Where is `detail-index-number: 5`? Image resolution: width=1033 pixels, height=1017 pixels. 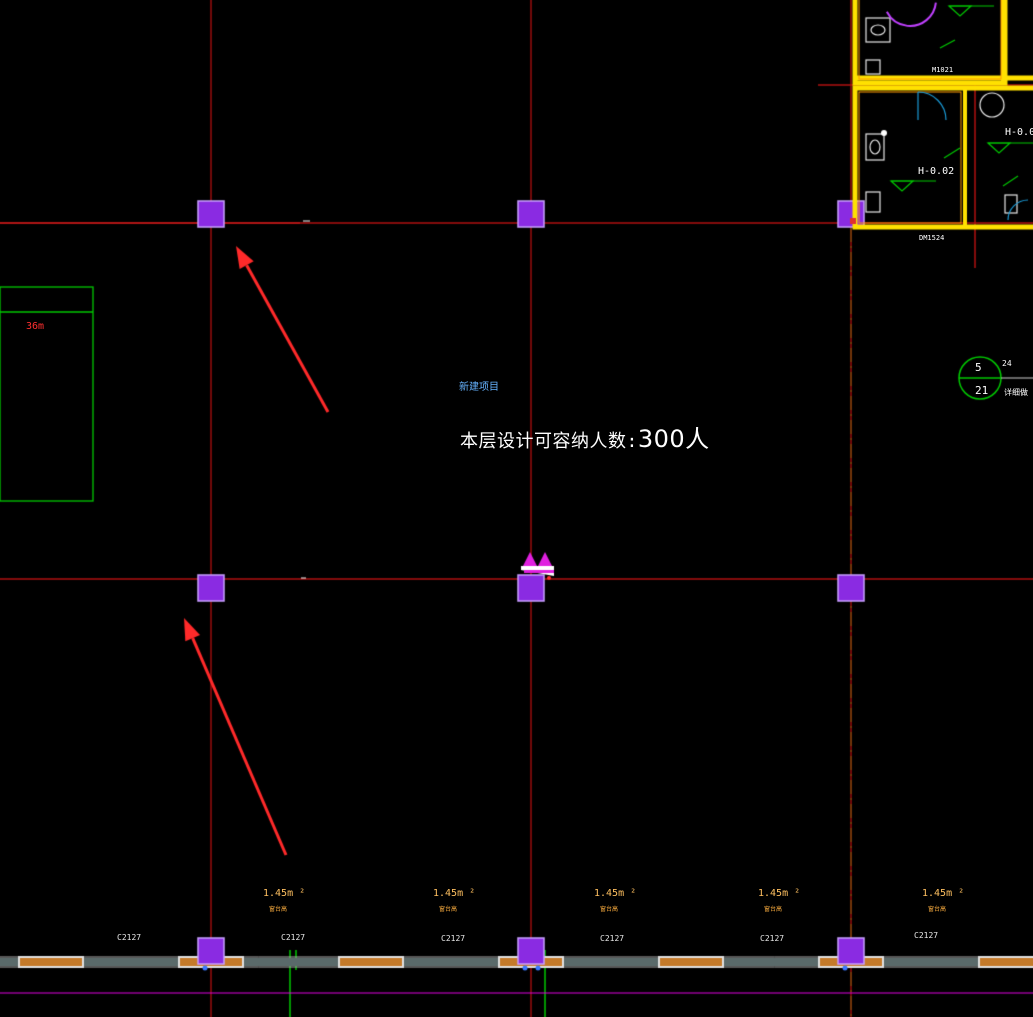 detail-index-number: 5 is located at coordinates (978, 367).